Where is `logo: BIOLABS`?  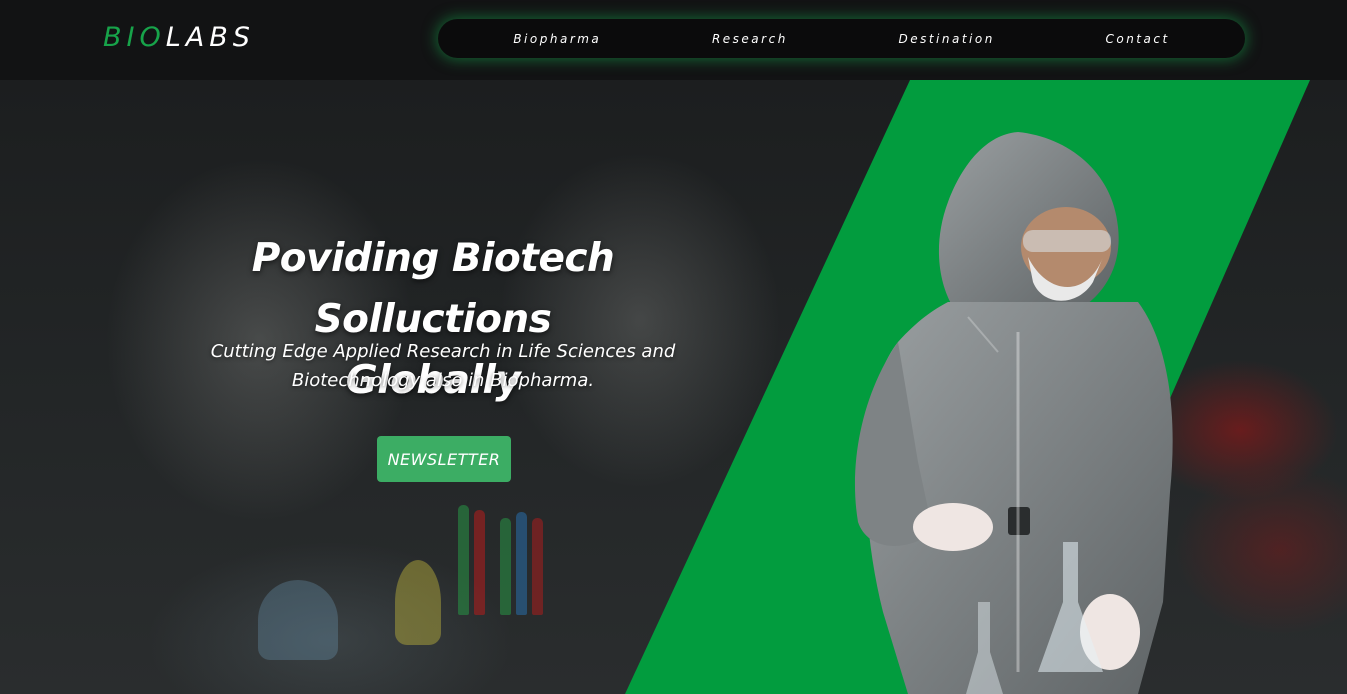
logo: BIOLABS is located at coordinates (179, 37).